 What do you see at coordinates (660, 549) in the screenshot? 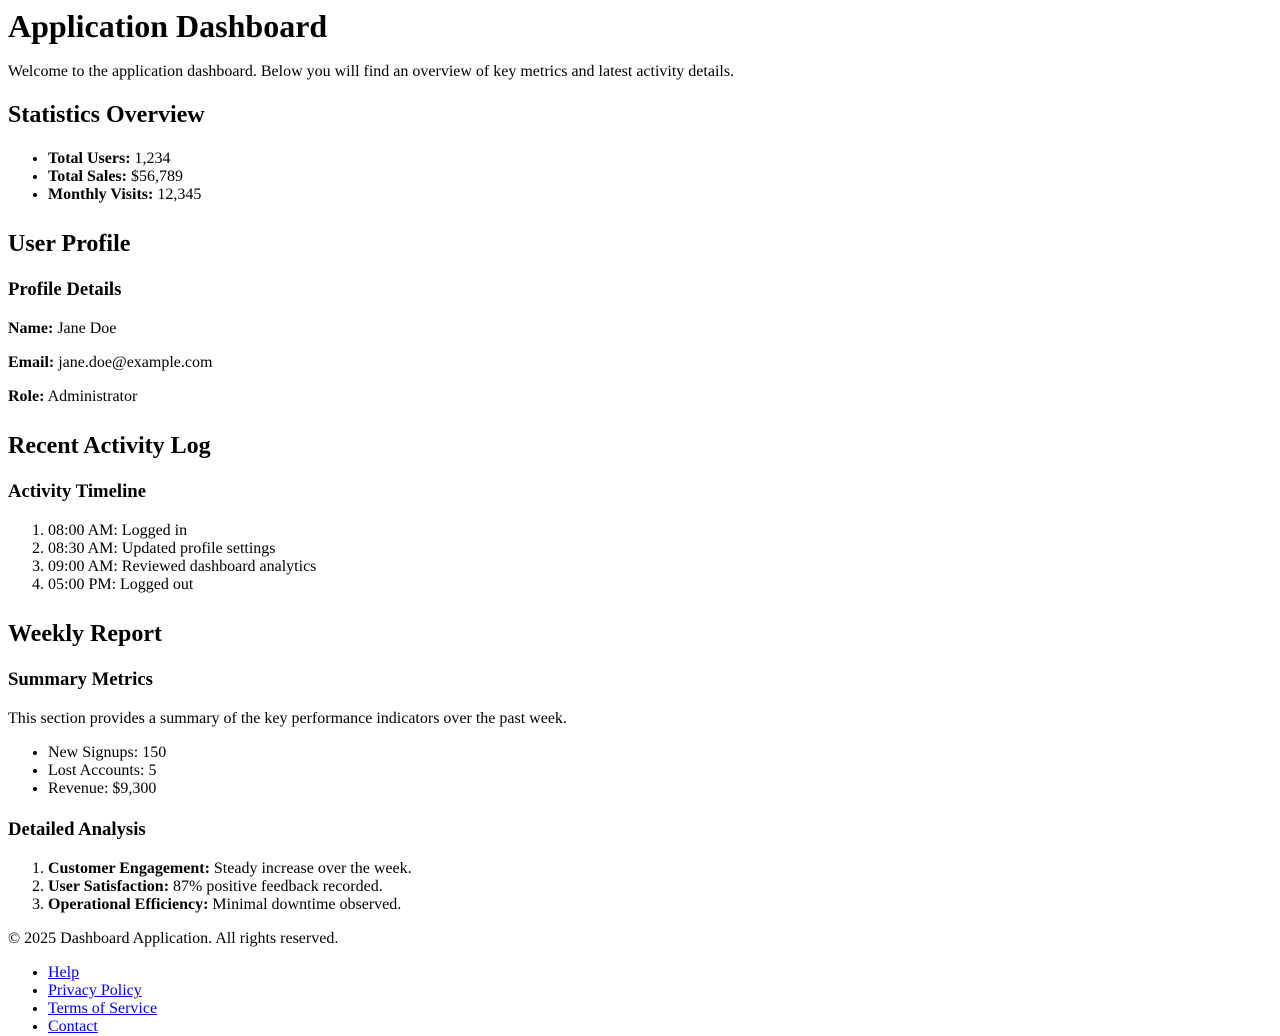
I see `list-item: 08:30 AM: Updated profile settings` at bounding box center [660, 549].